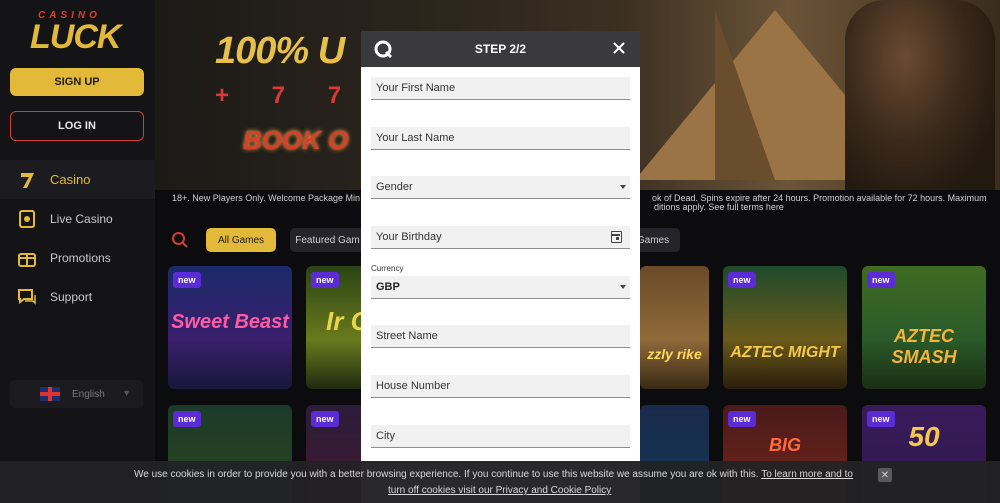 Image resolution: width=1000 pixels, height=503 pixels. I want to click on game-title: 50, so click(924, 436).